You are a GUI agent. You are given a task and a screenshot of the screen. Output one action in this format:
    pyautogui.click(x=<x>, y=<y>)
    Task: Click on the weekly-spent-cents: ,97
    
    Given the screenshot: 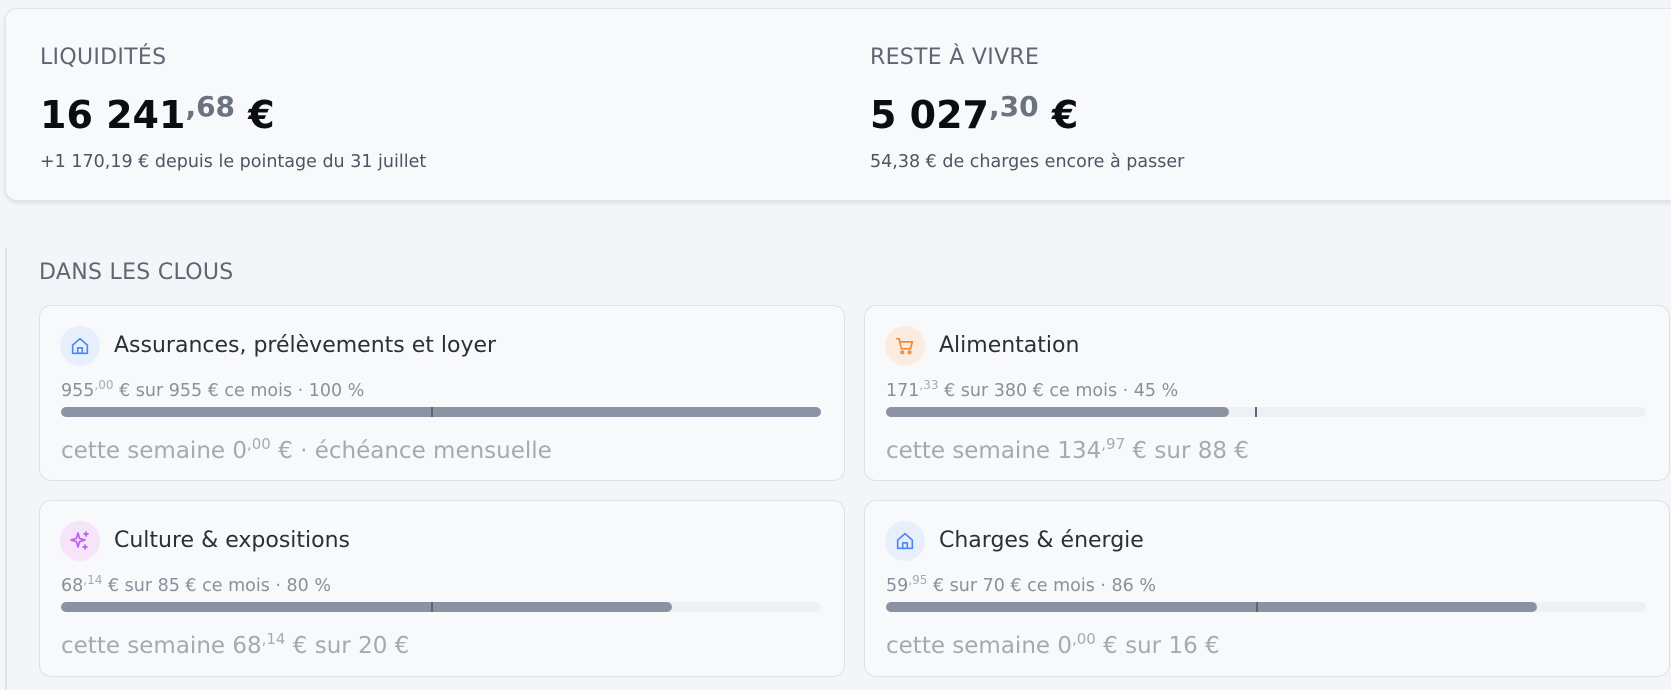 What is the action you would take?
    pyautogui.click(x=1113, y=444)
    